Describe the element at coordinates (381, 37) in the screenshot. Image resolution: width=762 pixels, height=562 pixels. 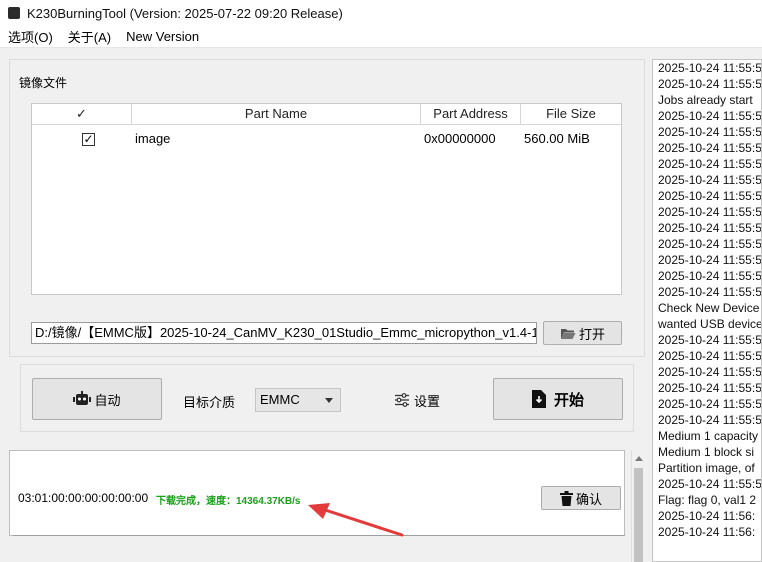
I see `menu-bar: 选项(O) 关于(A) New Version` at that location.